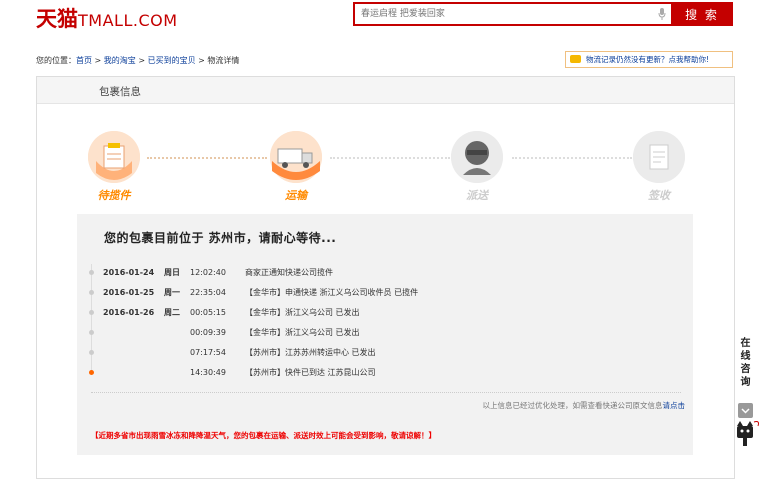 This screenshot has width=780, height=479. I want to click on chat-bubble-icon, so click(575, 59).